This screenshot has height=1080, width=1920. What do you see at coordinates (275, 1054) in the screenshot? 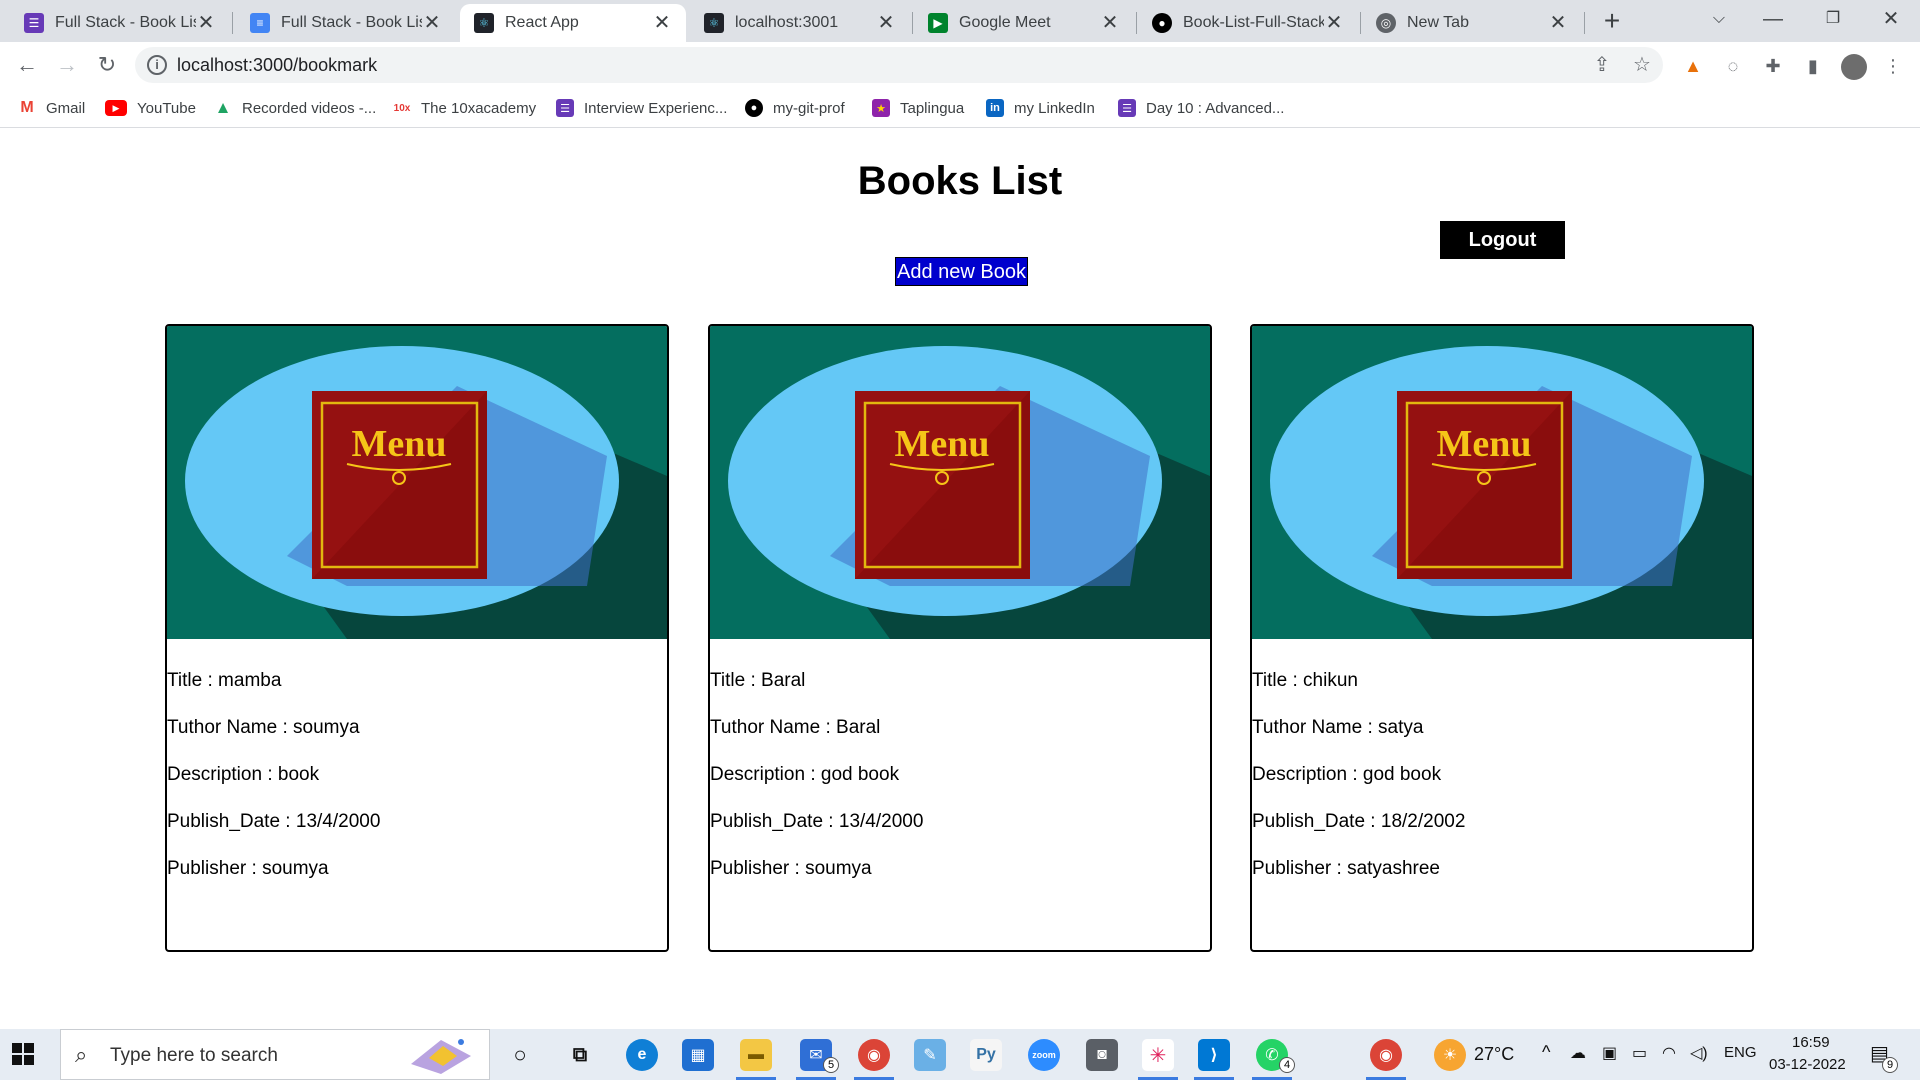
I see `taskbar-search-box: ⌕ Type here to search` at bounding box center [275, 1054].